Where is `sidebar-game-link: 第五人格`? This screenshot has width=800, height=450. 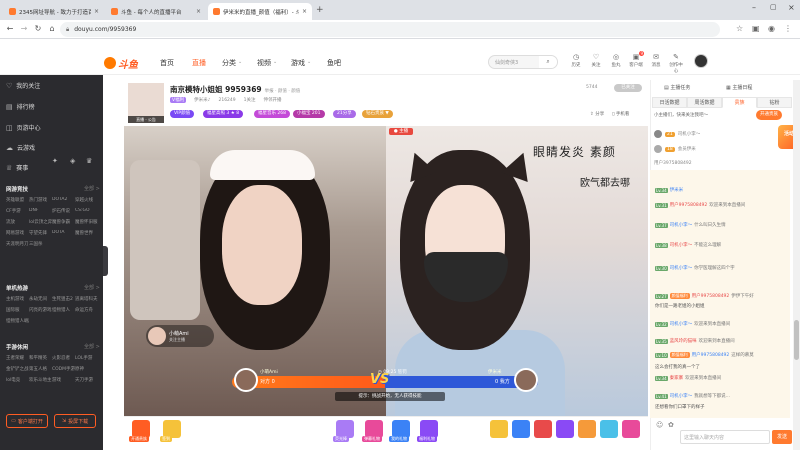 sidebar-game-link: 第五人格 is located at coordinates (40, 369).